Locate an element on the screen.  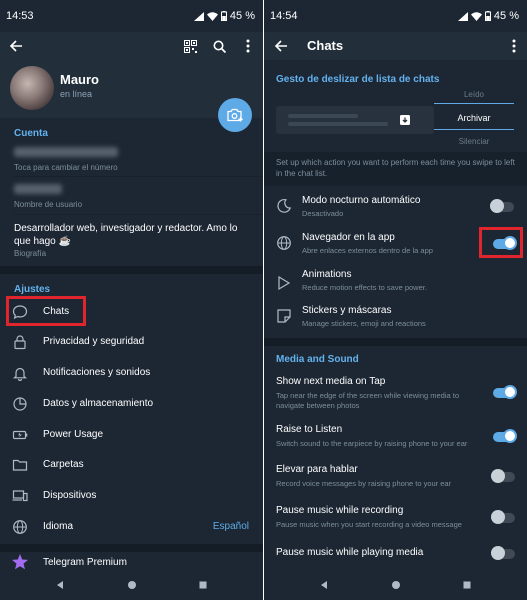
settings-item-label: Idioma is located at coordinates (58, 526).